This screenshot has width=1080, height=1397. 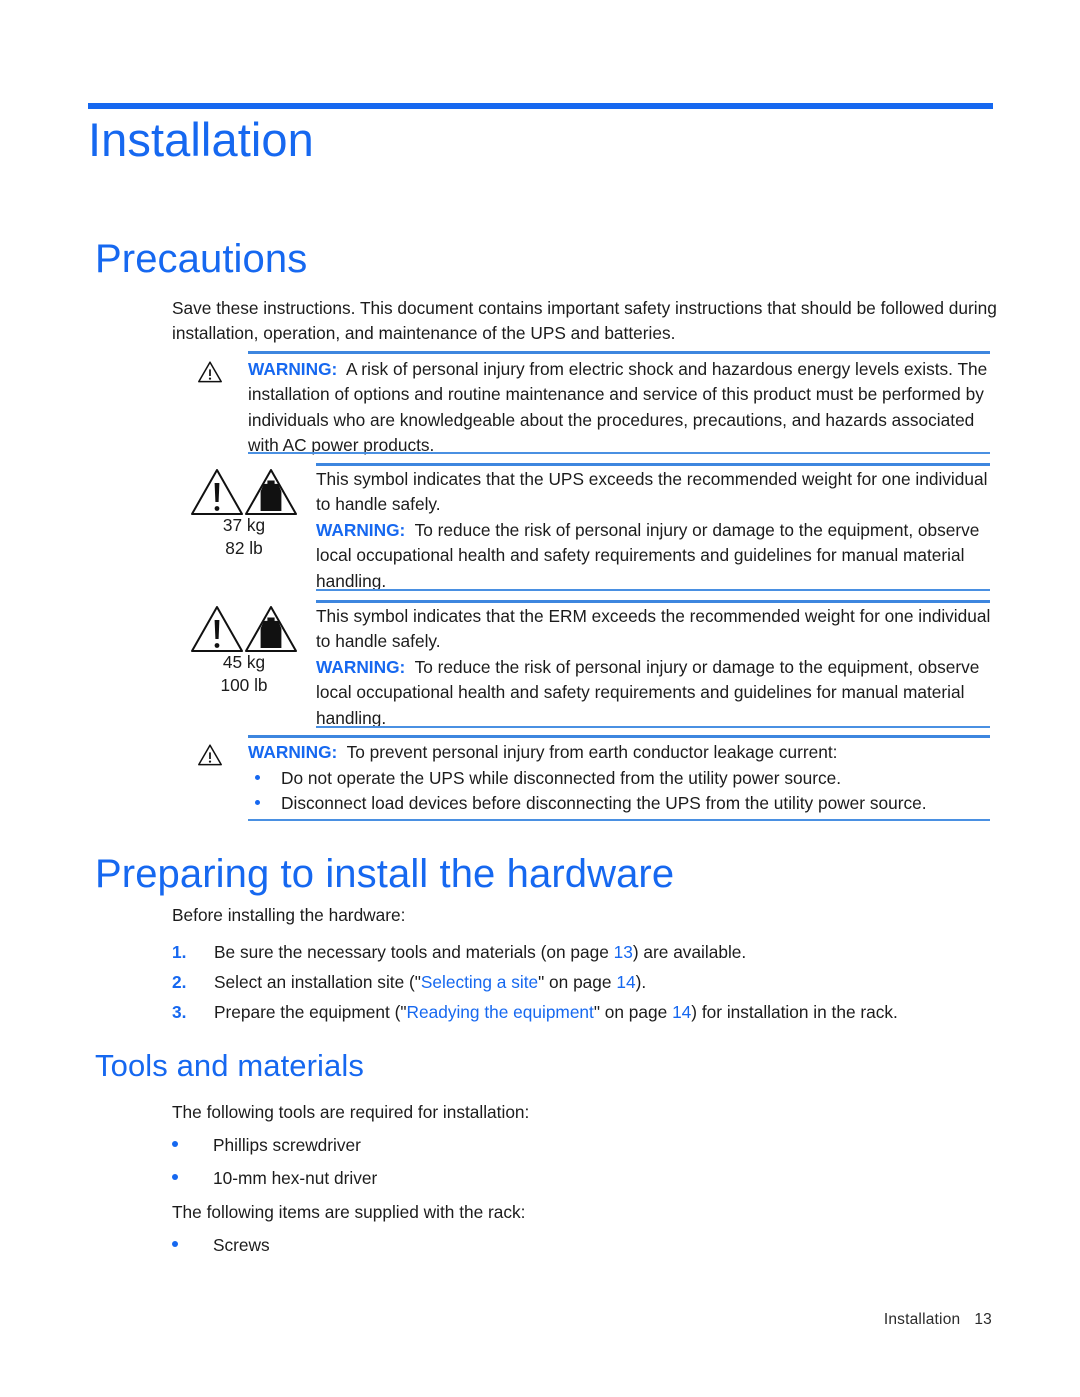 I want to click on heading-tools-and-materials: Tools and materials, so click(x=229, y=1065).